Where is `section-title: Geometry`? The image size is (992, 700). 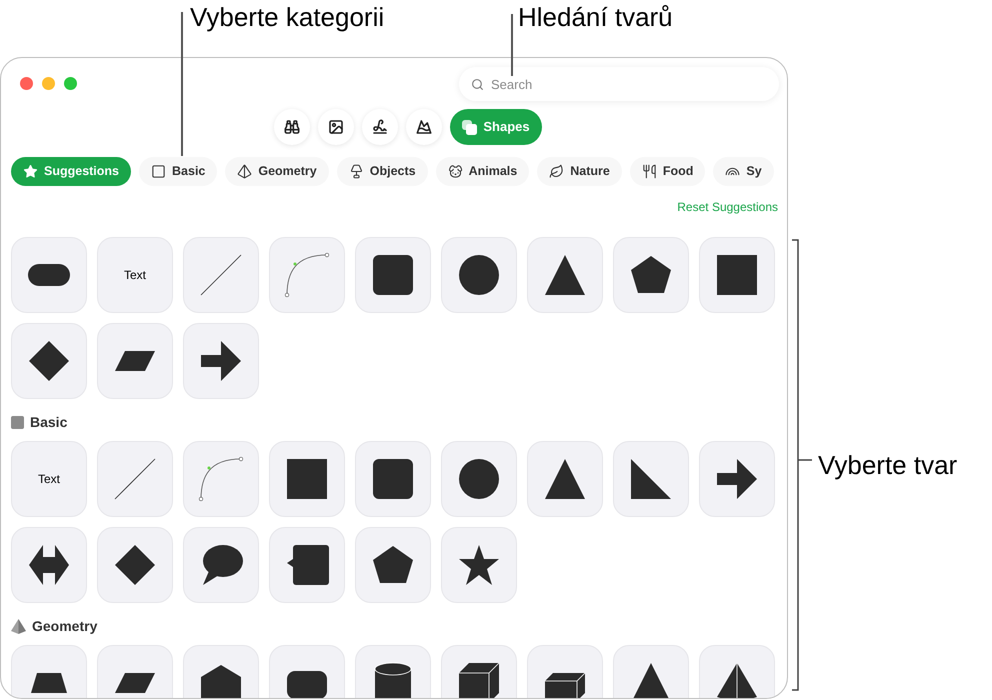
section-title: Geometry is located at coordinates (65, 626).